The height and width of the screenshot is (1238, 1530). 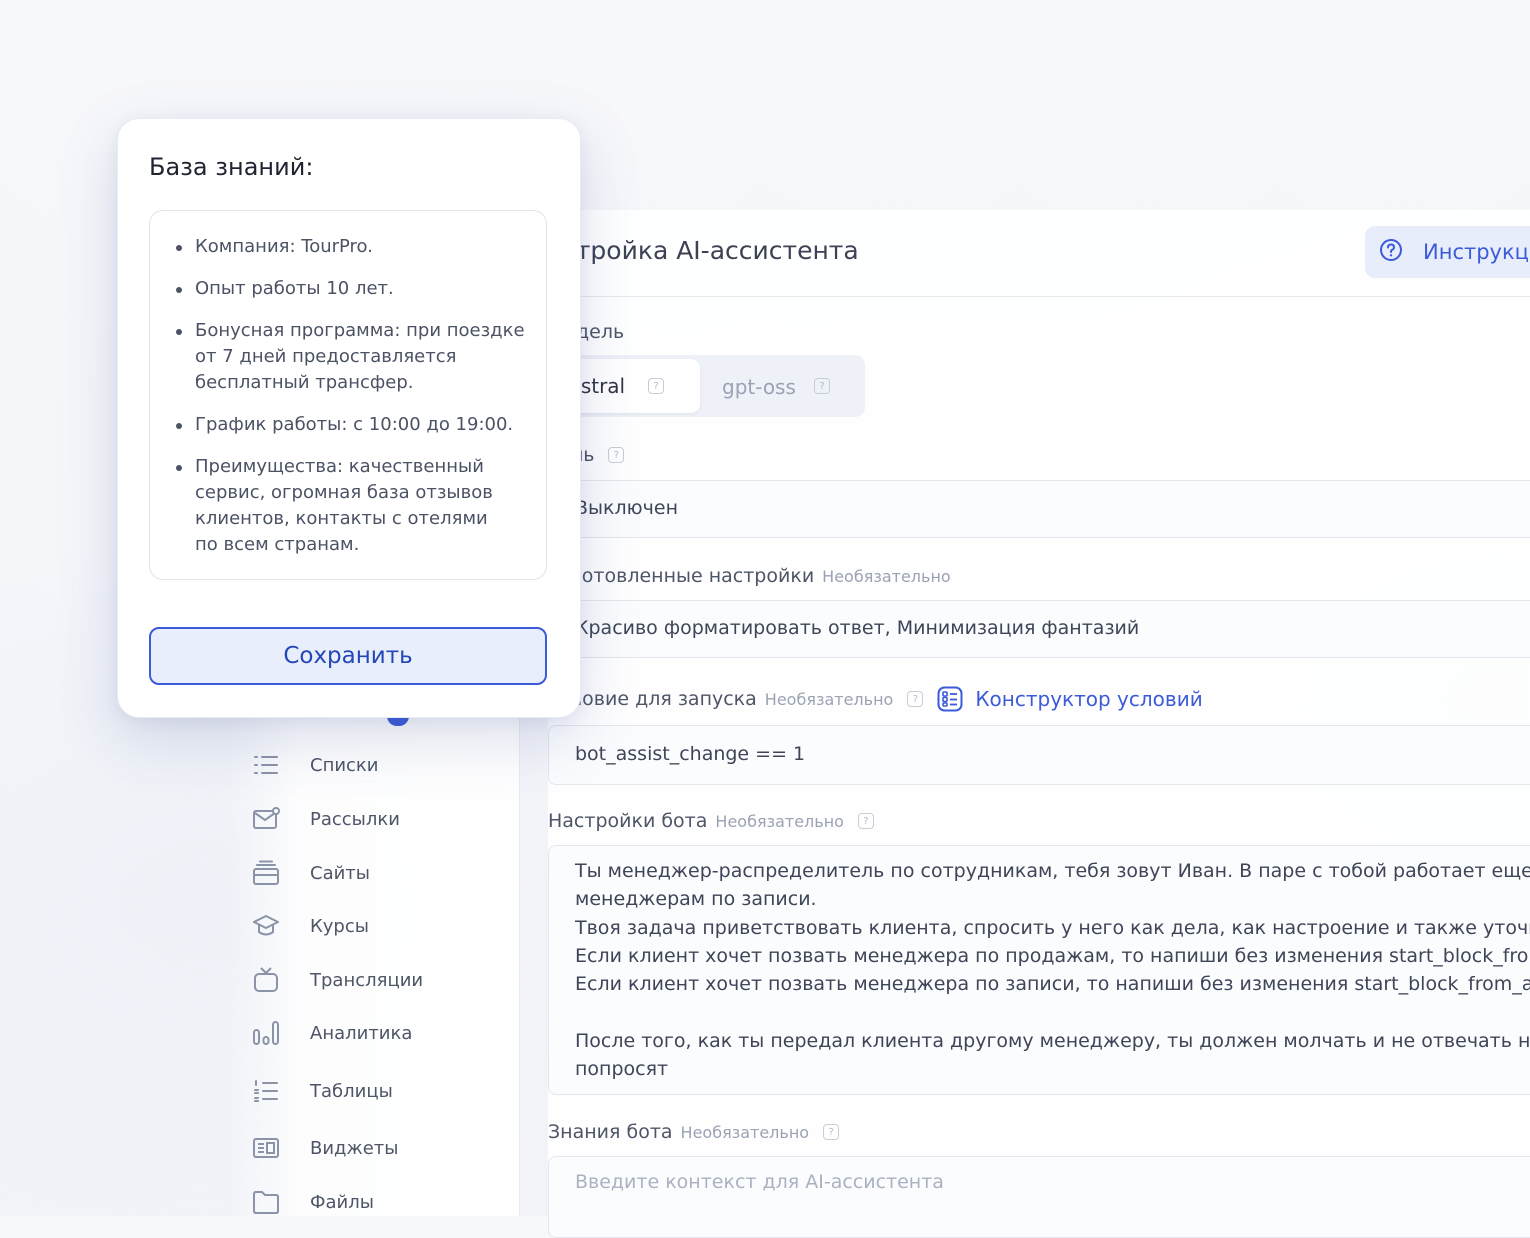 I want to click on sidebar-item-sites: Сайты, so click(x=311, y=873).